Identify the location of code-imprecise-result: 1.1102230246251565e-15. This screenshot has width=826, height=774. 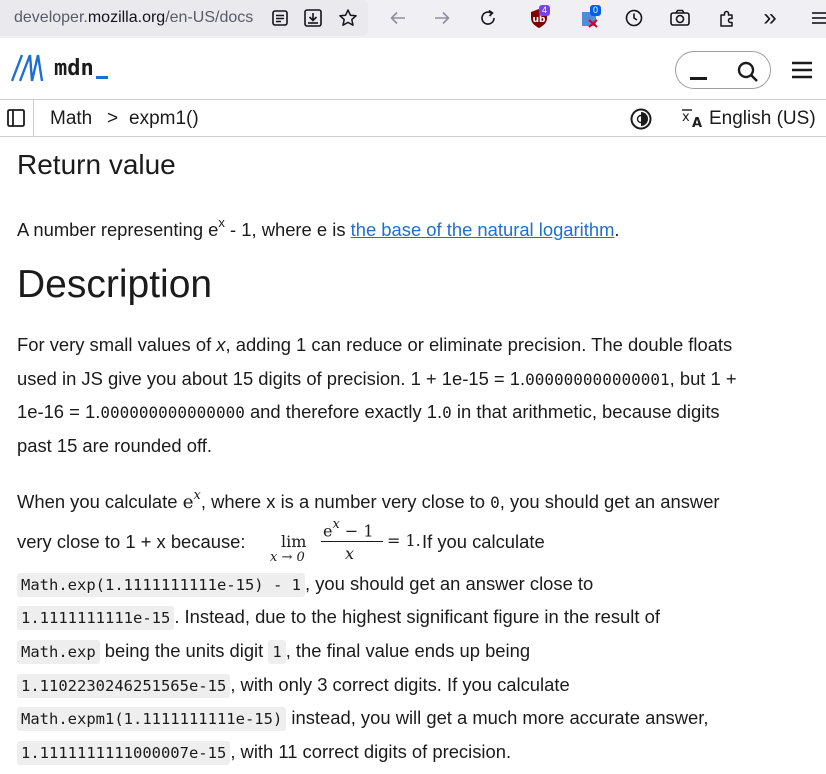
(124, 686).